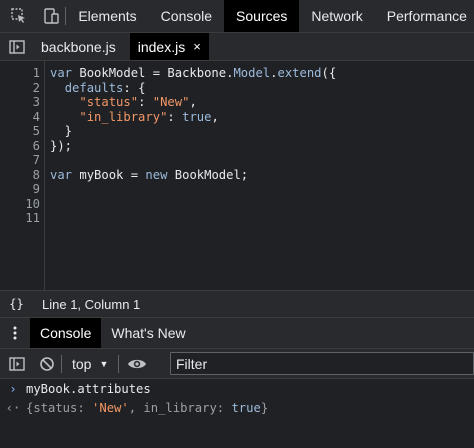 The image size is (474, 448). What do you see at coordinates (156, 73) in the screenshot?
I see `code-token: BookModel = Backbone.` at bounding box center [156, 73].